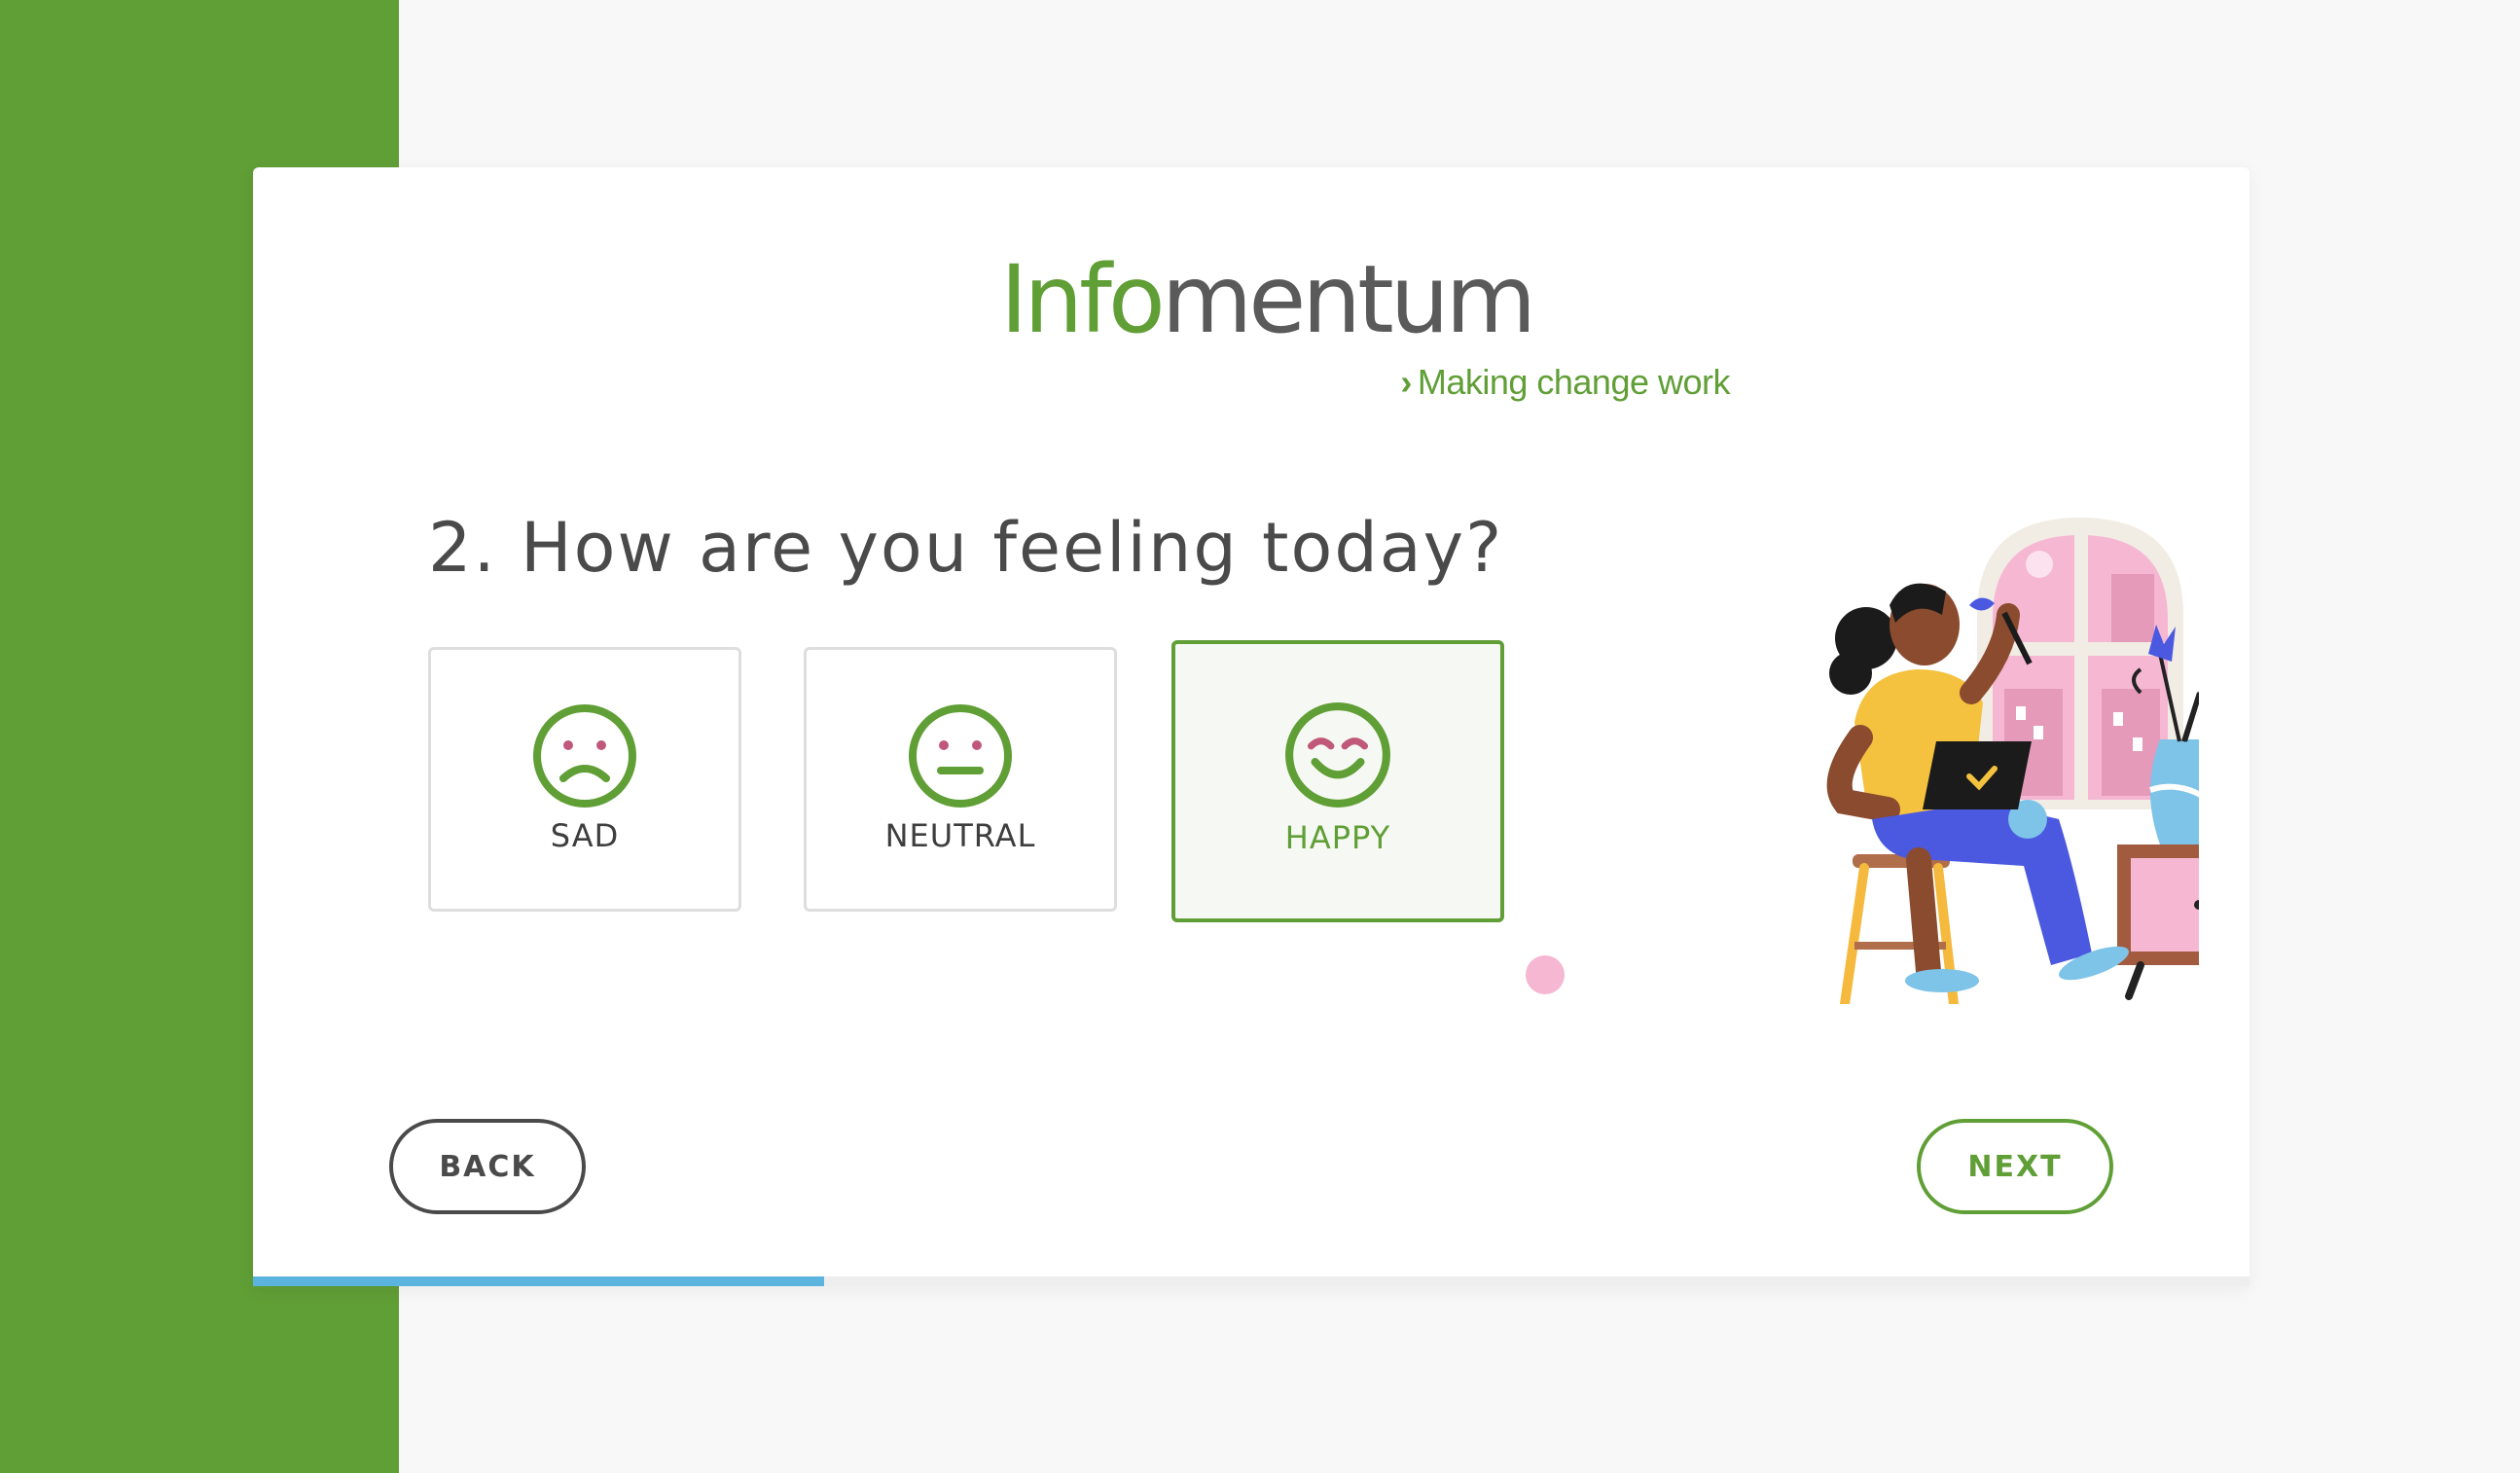 This screenshot has height=1473, width=2520. I want to click on infomentum-logo: Infomentum › Making change work, so click(1370, 331).